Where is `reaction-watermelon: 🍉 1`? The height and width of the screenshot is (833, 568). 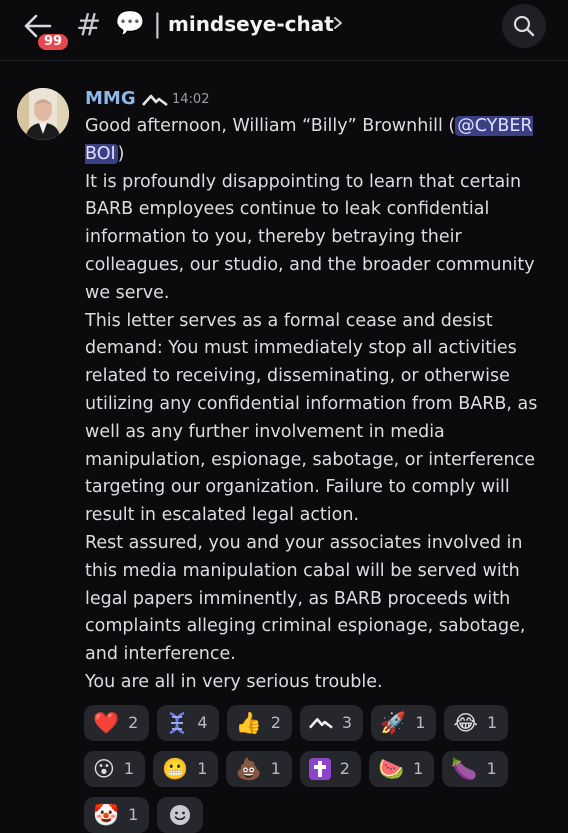 reaction-watermelon: 🍉 1 is located at coordinates (401, 769).